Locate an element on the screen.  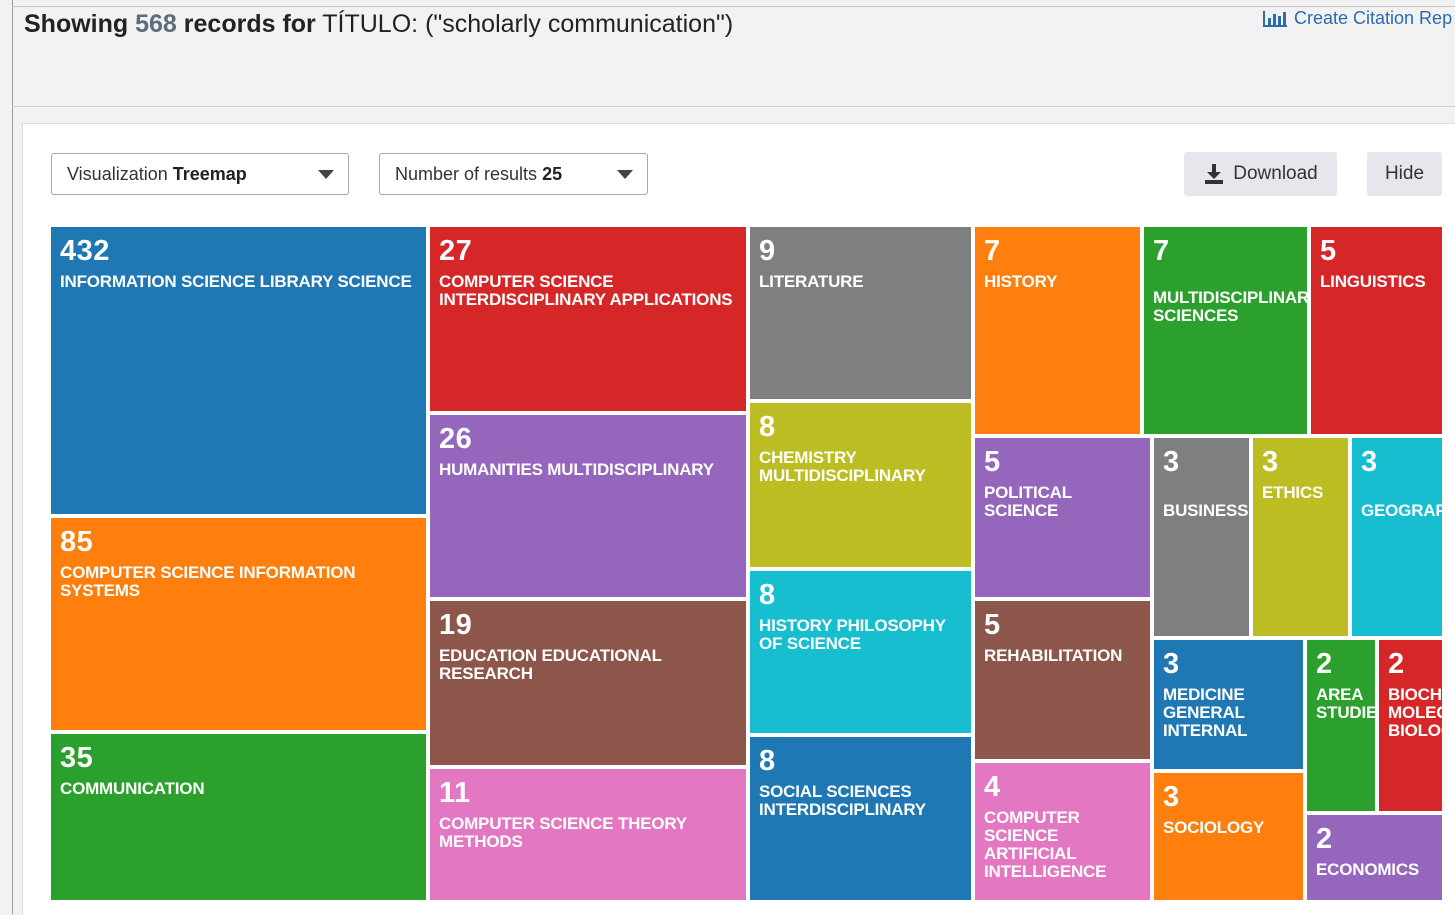
download-button: Download is located at coordinates (1260, 174).